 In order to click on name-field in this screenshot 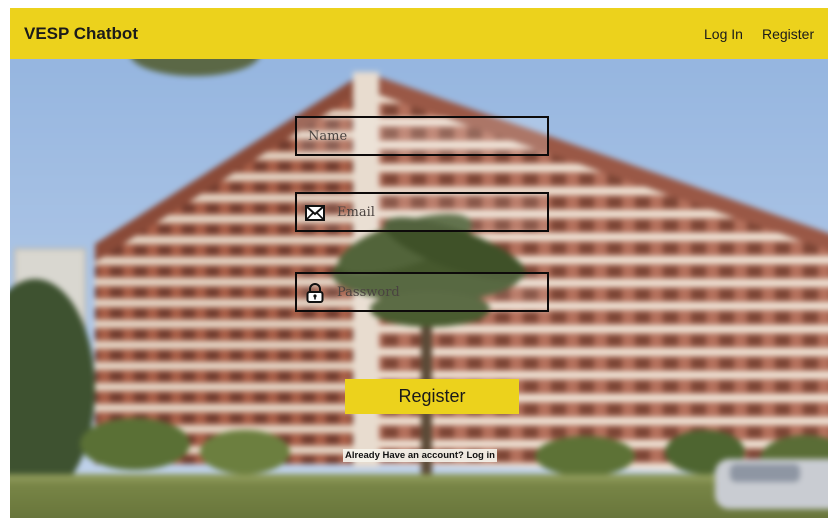, I will do `click(422, 136)`.